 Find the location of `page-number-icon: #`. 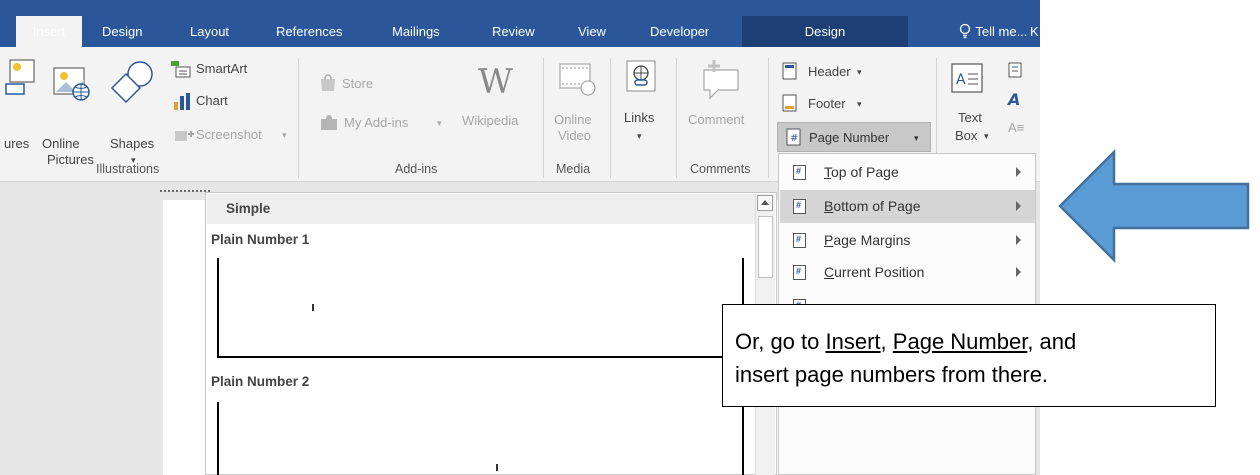

page-number-icon: # is located at coordinates (793, 137).